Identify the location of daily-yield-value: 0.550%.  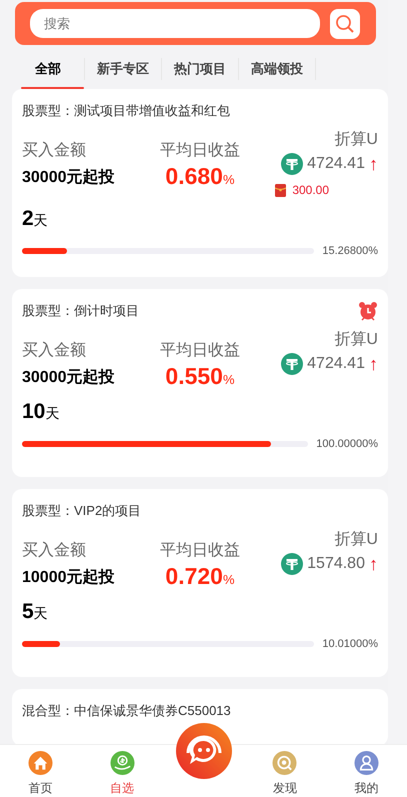
(200, 376).